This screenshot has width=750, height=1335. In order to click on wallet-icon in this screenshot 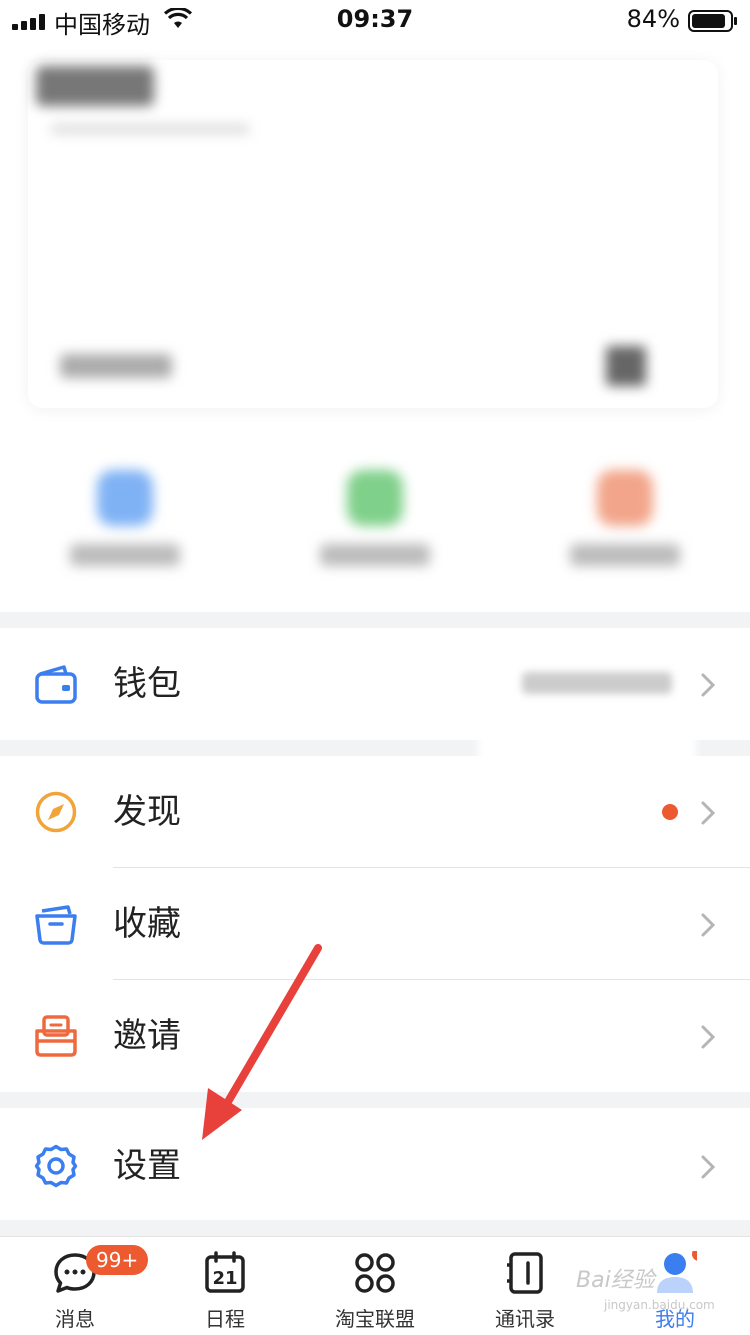, I will do `click(56, 684)`.